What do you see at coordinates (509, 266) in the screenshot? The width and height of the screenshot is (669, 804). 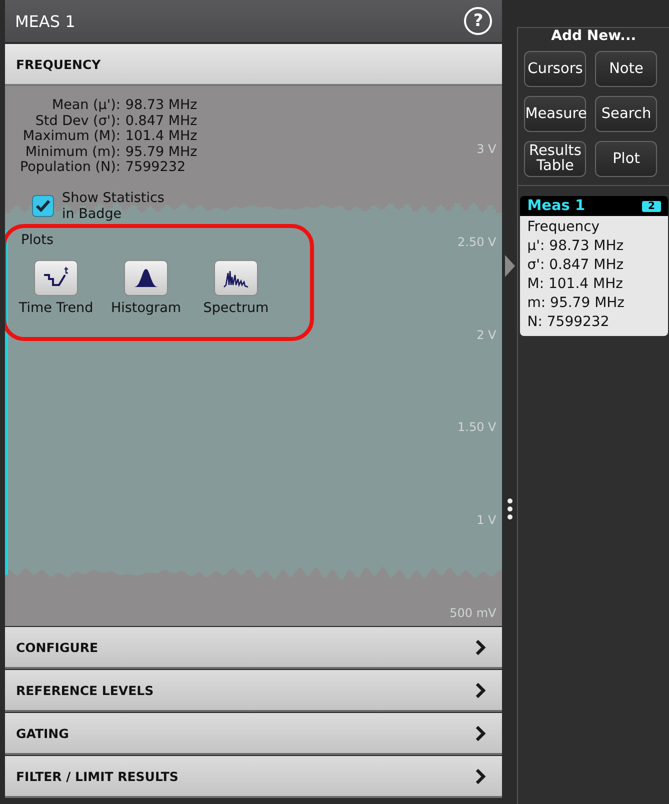 I see `pointer-icon` at bounding box center [509, 266].